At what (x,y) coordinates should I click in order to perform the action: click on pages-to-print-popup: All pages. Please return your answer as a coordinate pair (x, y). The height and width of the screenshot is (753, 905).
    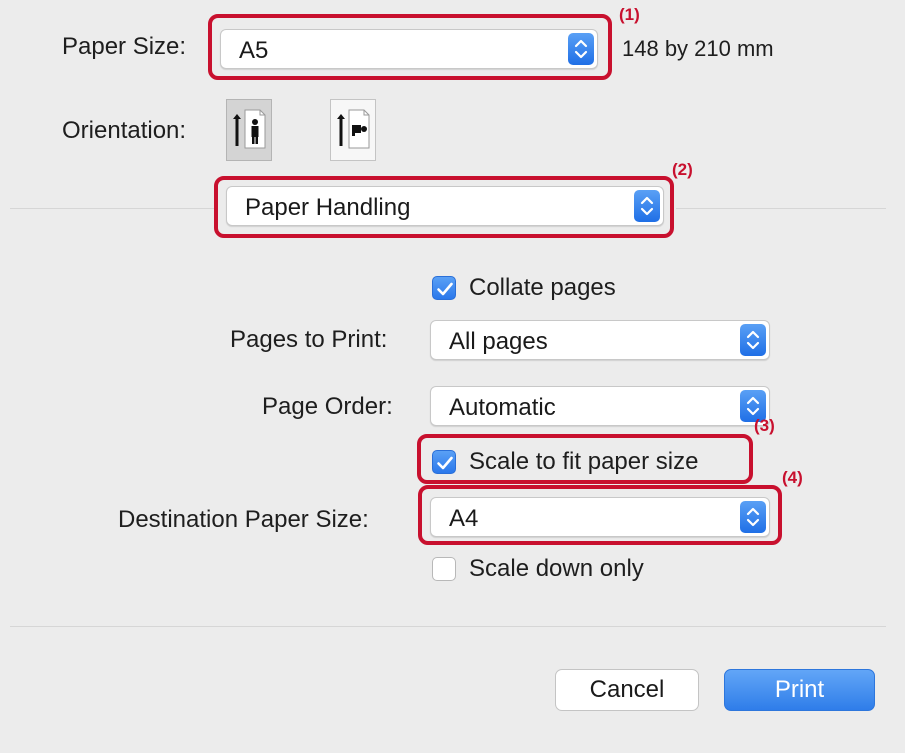
    Looking at the image, I should click on (600, 340).